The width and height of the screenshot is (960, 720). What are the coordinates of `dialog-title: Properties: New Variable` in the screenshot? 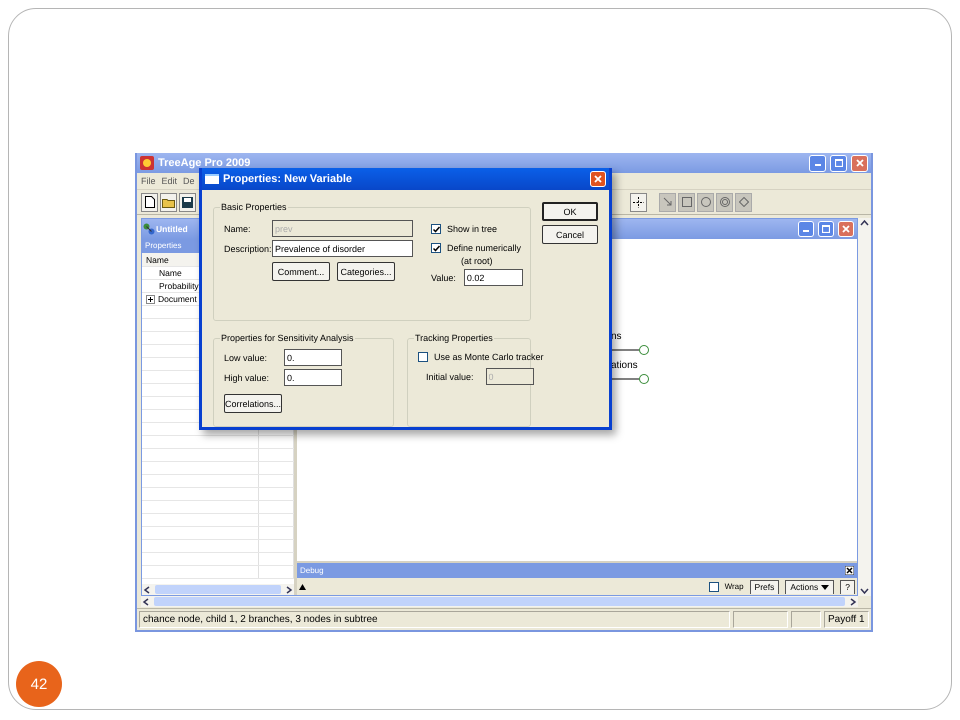 It's located at (287, 179).